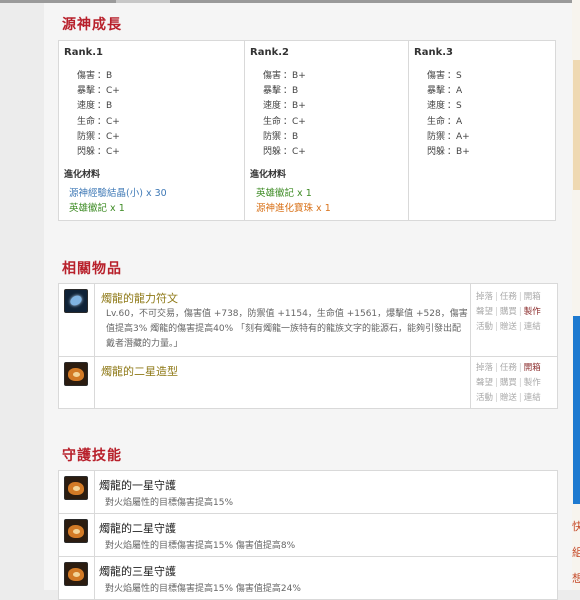 This screenshot has width=580, height=600. I want to click on skill-description: 對火焰屬性的目標傷害提高15%, so click(169, 503).